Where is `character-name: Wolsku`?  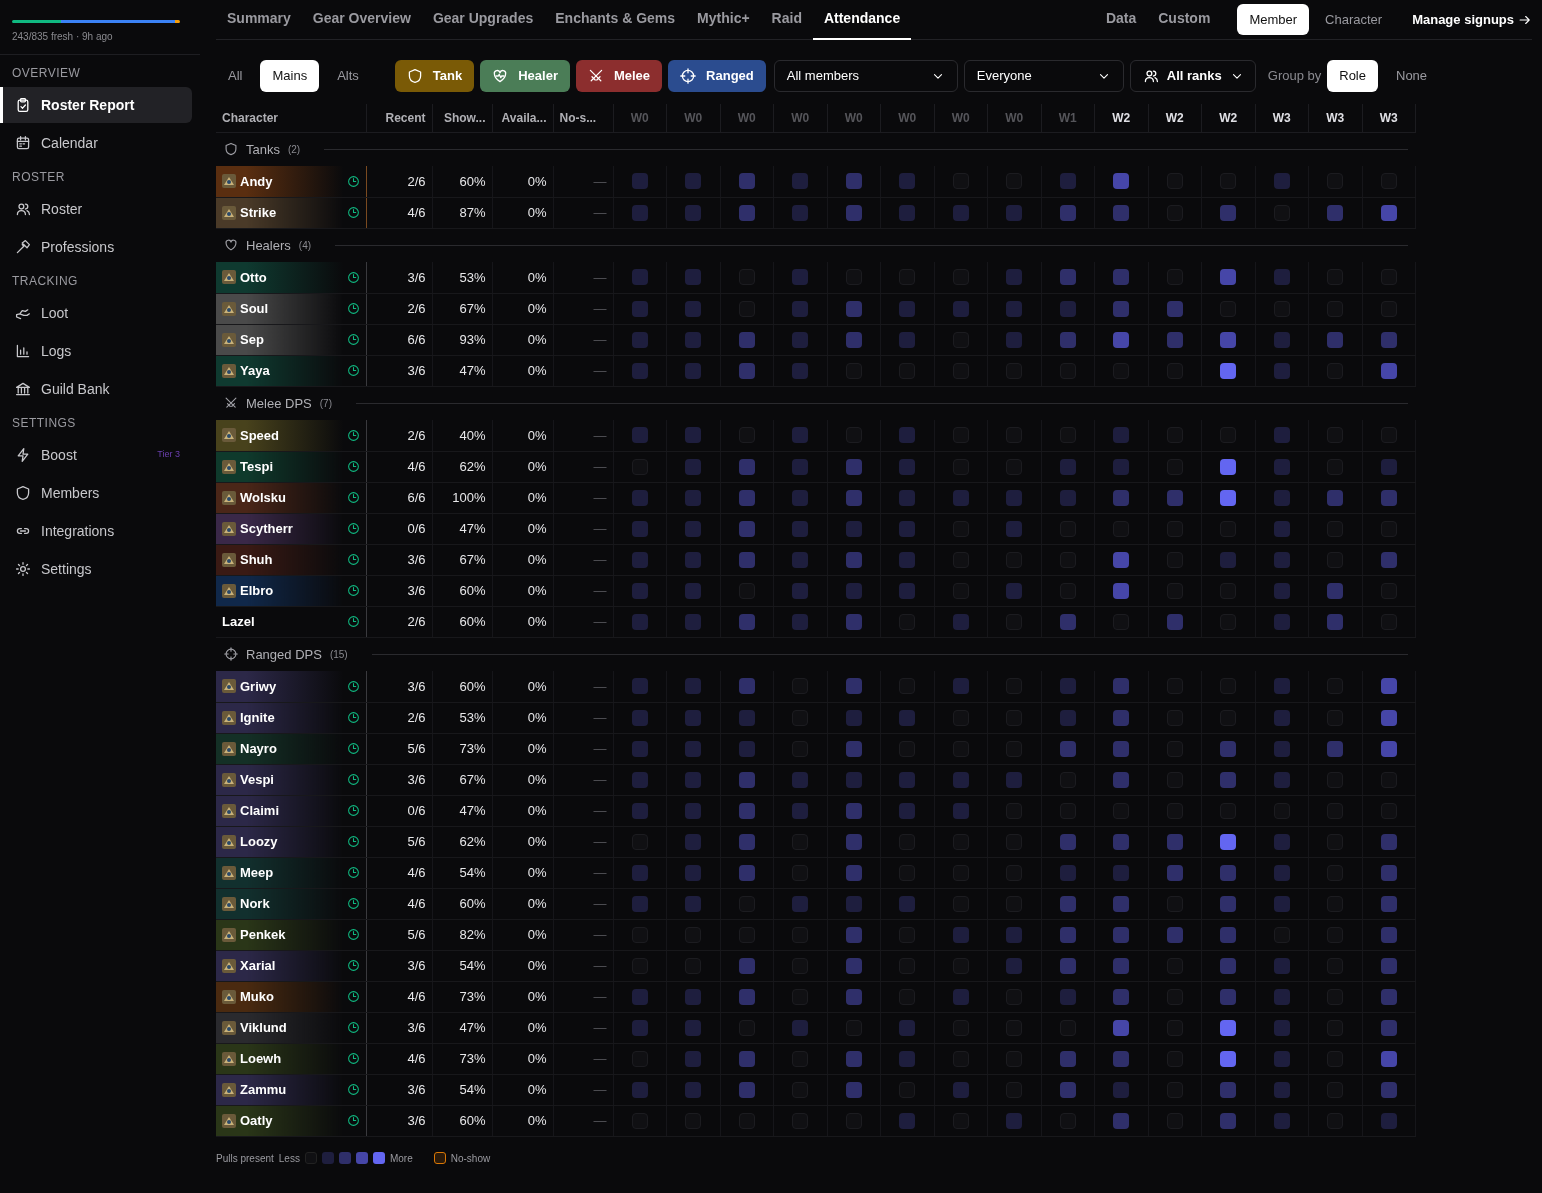
character-name: Wolsku is located at coordinates (263, 497).